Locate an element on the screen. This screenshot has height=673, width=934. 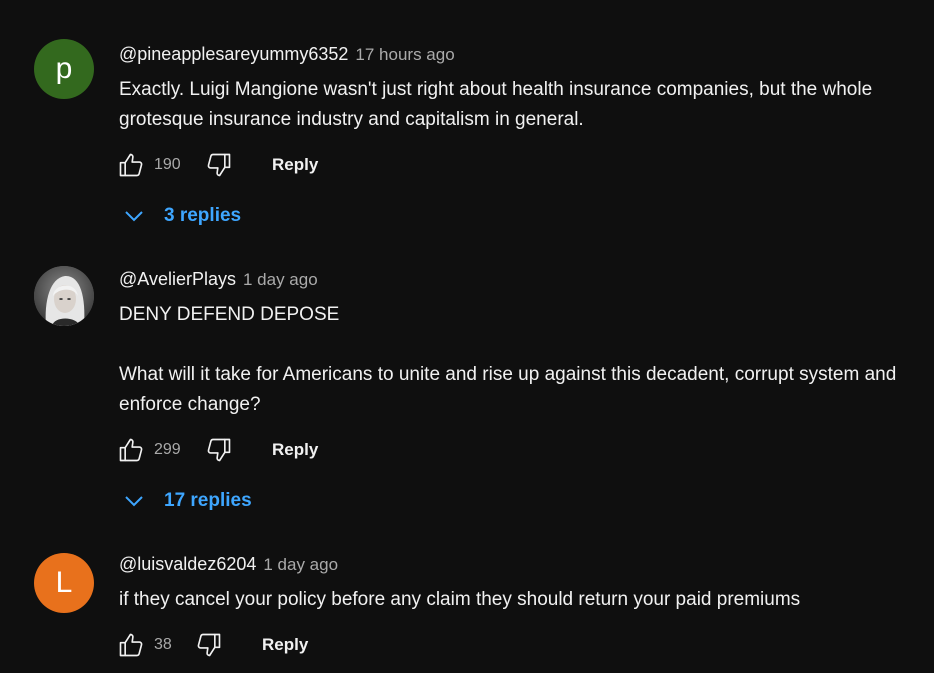
comment-author: @pineapplesareyummy6352 is located at coordinates (233, 54).